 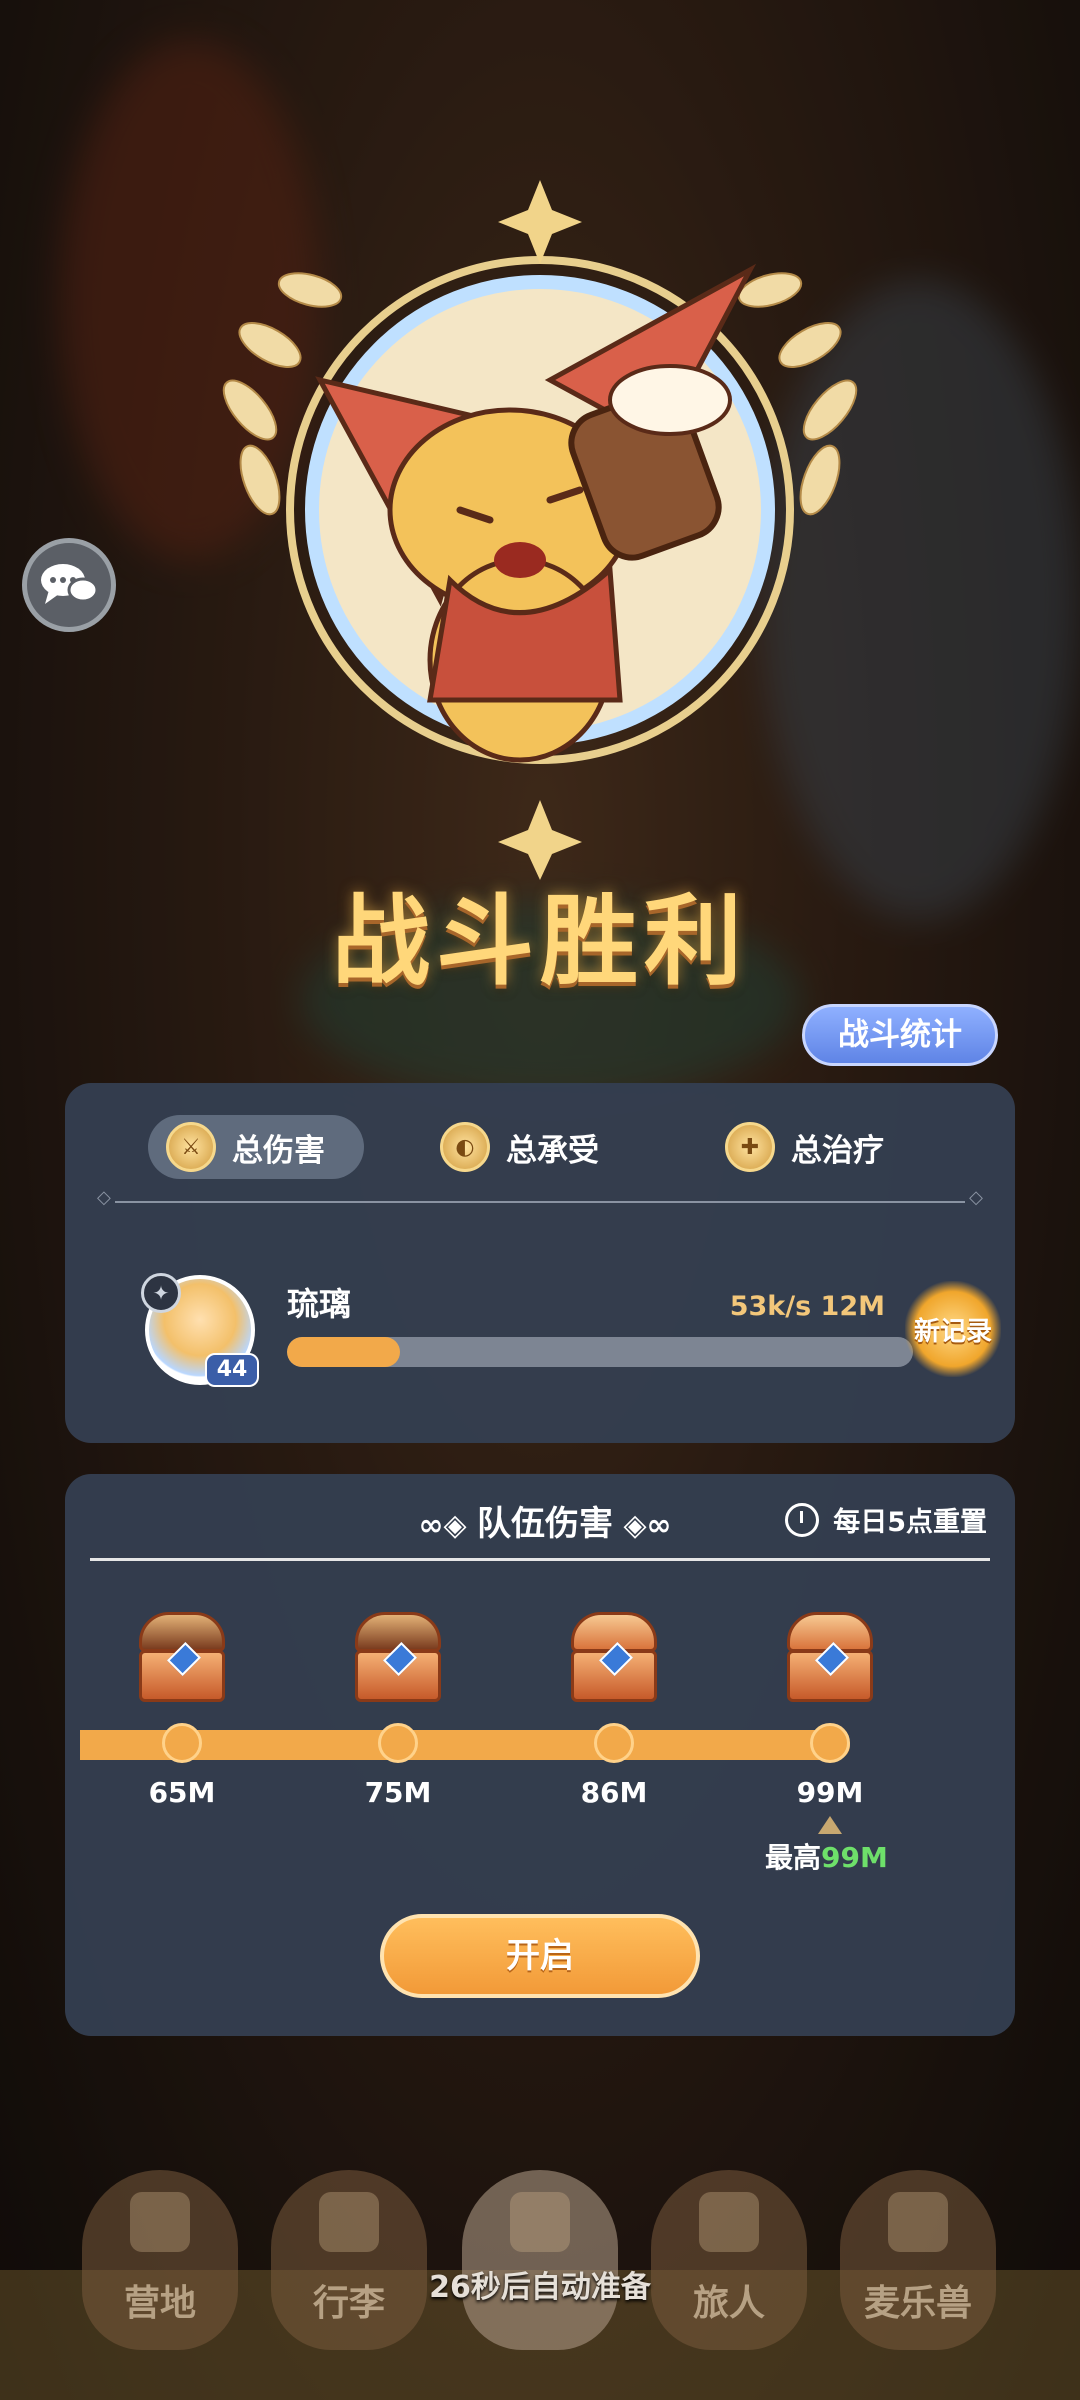 What do you see at coordinates (900, 1035) in the screenshot?
I see `battle-stats-button: 战斗统计` at bounding box center [900, 1035].